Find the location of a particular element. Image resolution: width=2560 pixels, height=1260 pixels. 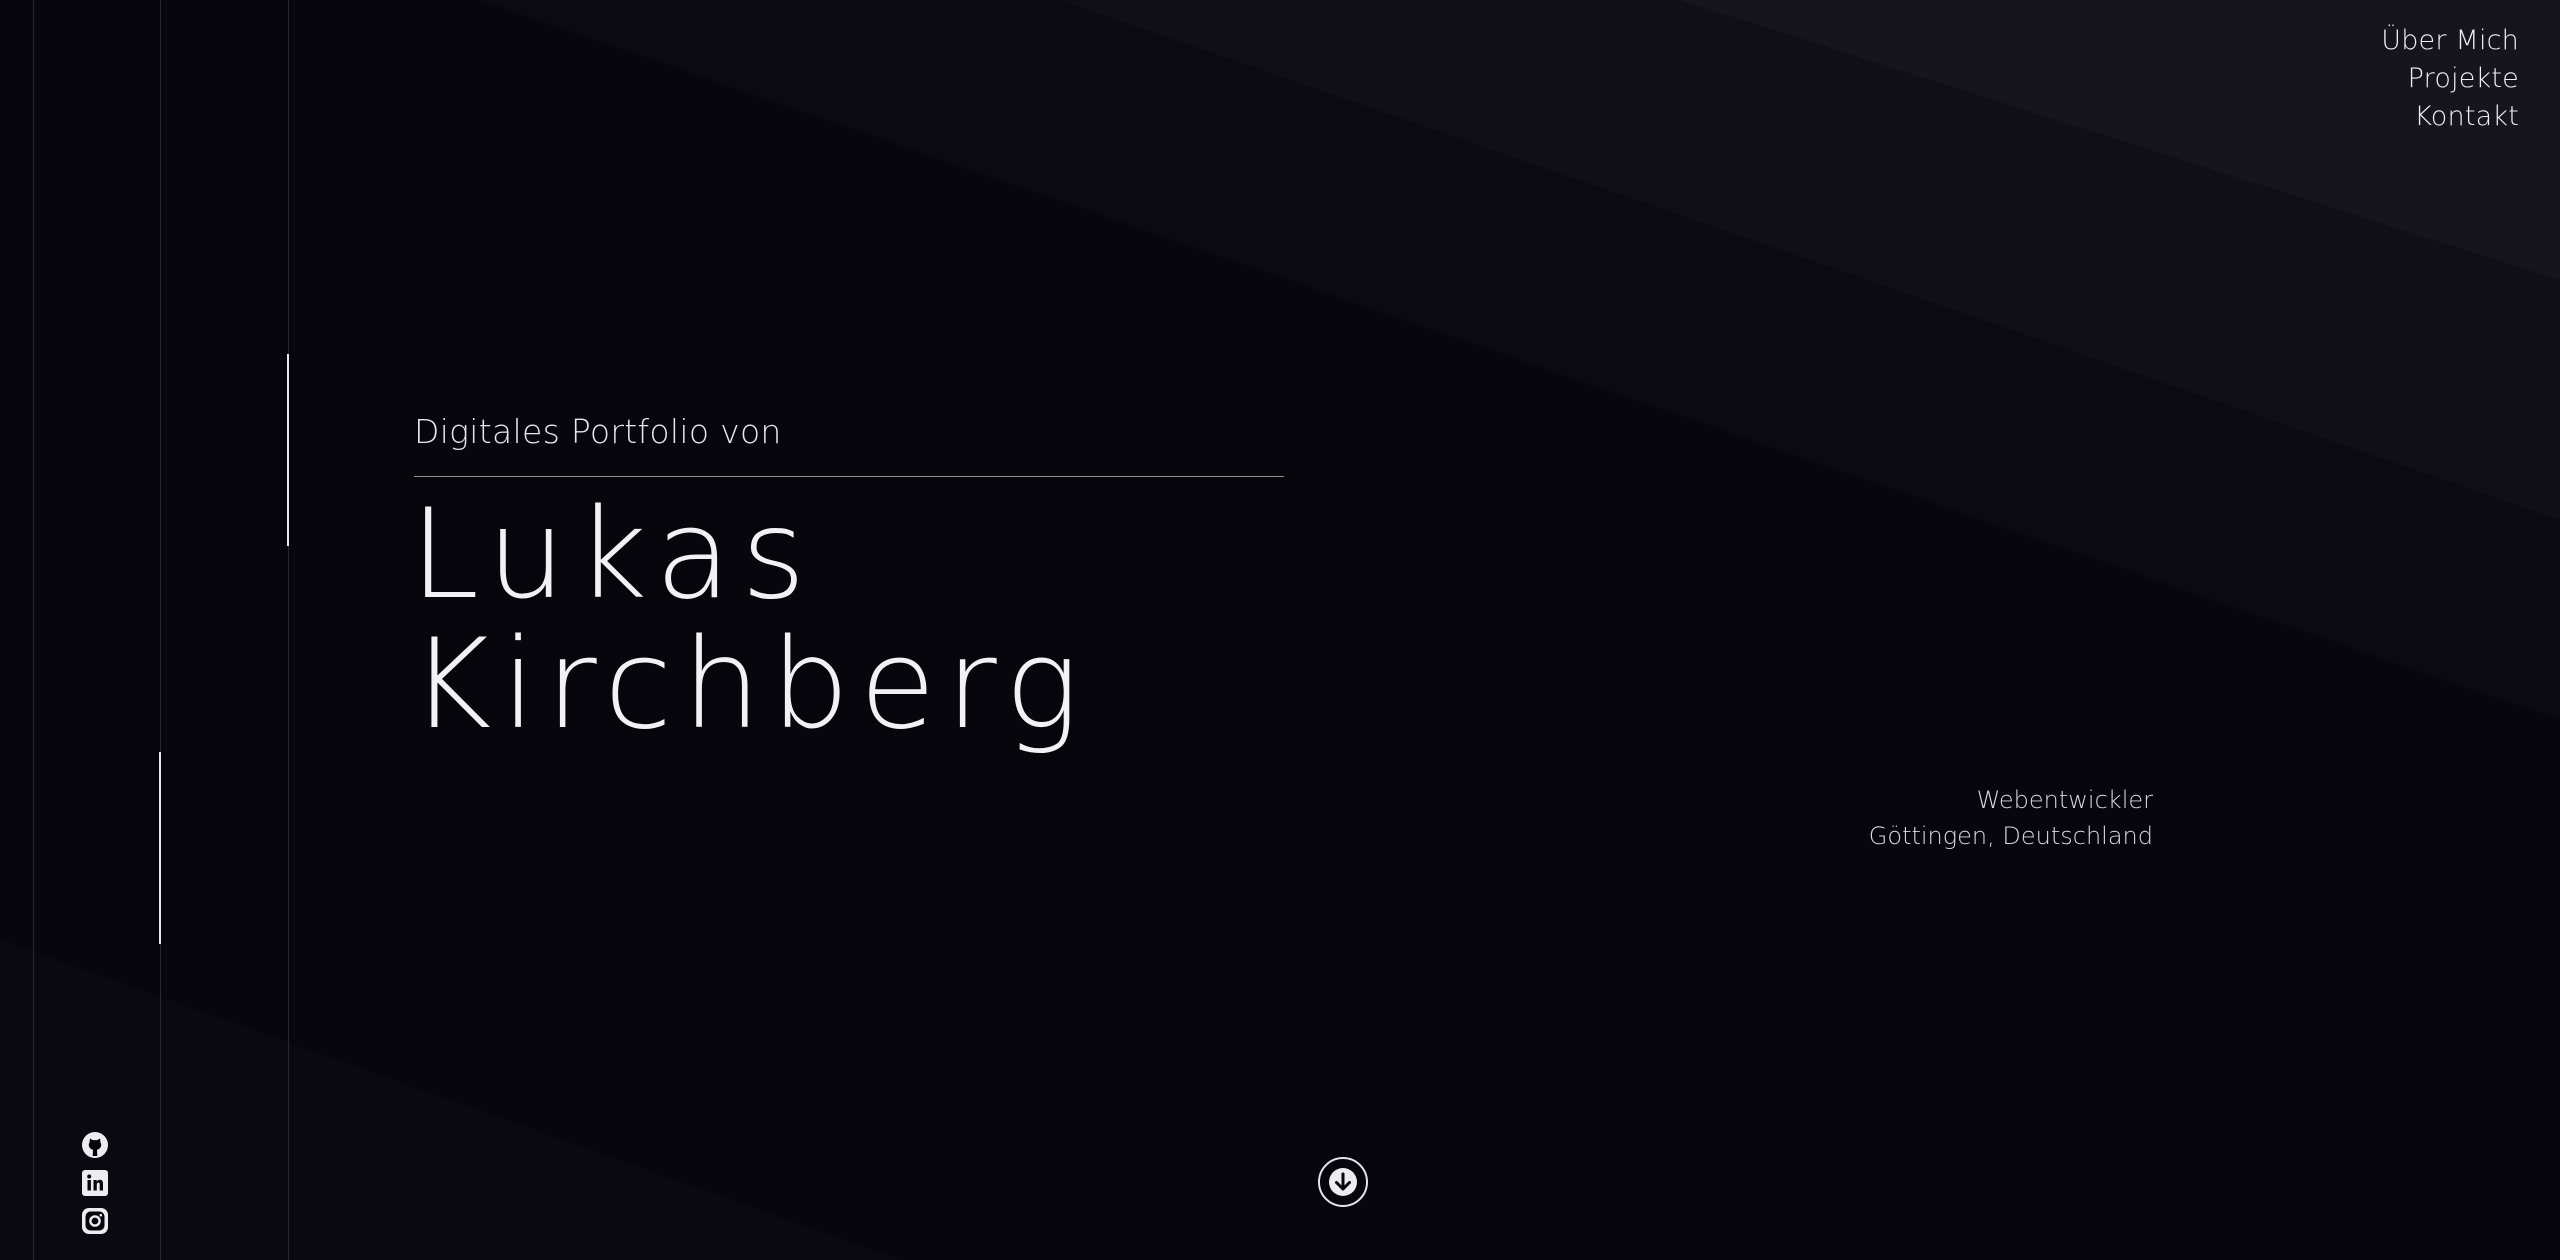

social-links is located at coordinates (96, 1187).